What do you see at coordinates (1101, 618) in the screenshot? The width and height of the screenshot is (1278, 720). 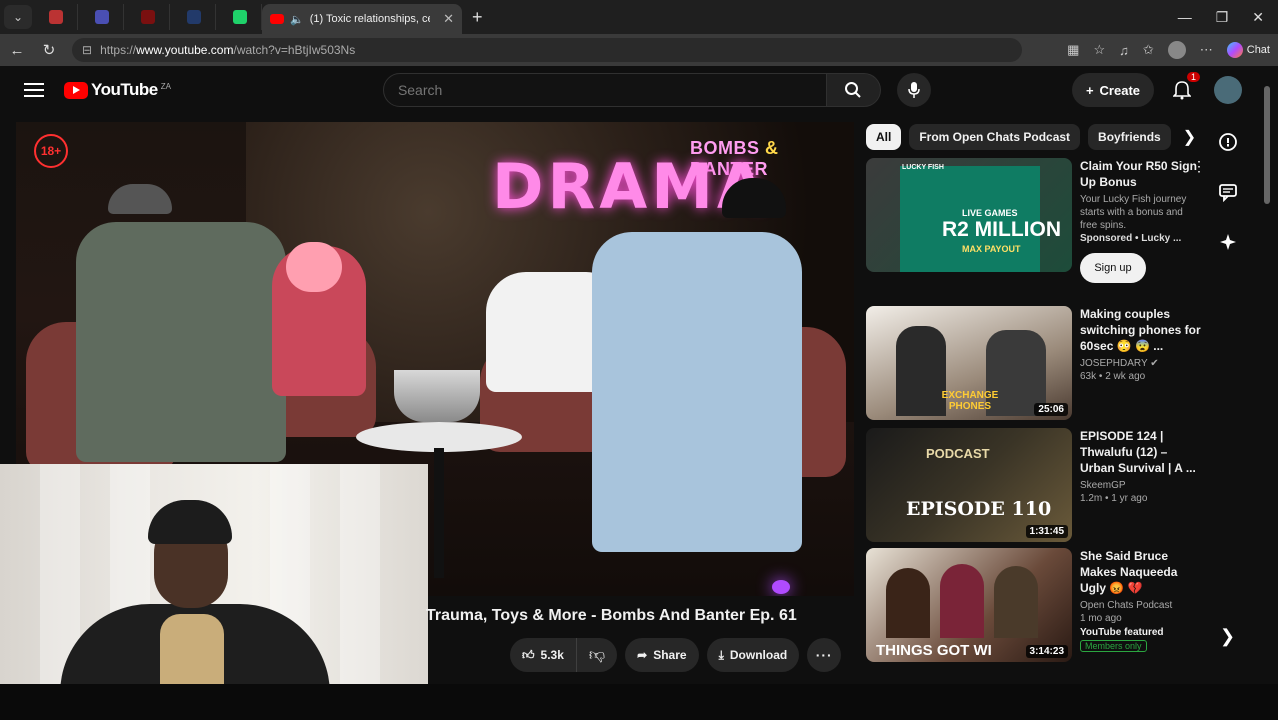 I see `upload-age: 1 mo ago` at bounding box center [1101, 618].